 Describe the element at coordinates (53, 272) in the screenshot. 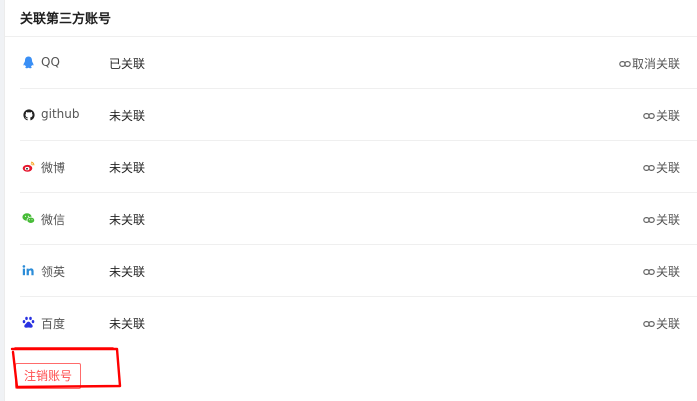

I see `platform-name: 领英` at that location.